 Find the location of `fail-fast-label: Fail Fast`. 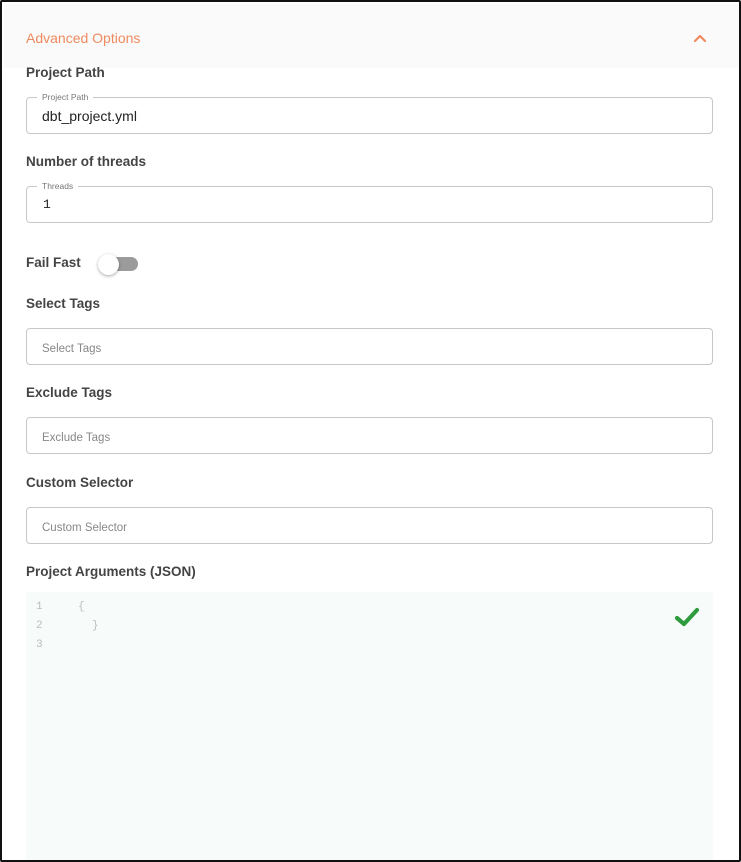

fail-fast-label: Fail Fast is located at coordinates (53, 262).